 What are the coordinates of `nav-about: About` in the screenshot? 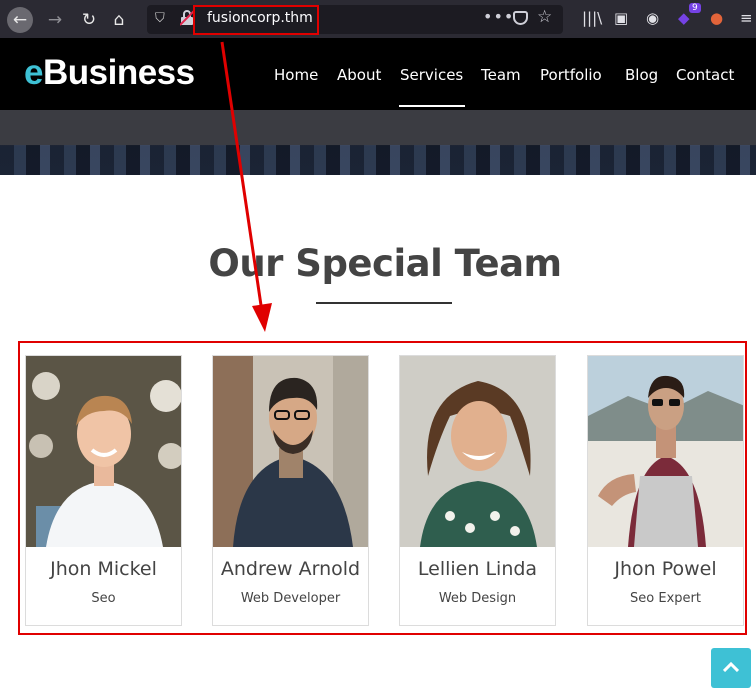 It's located at (359, 75).